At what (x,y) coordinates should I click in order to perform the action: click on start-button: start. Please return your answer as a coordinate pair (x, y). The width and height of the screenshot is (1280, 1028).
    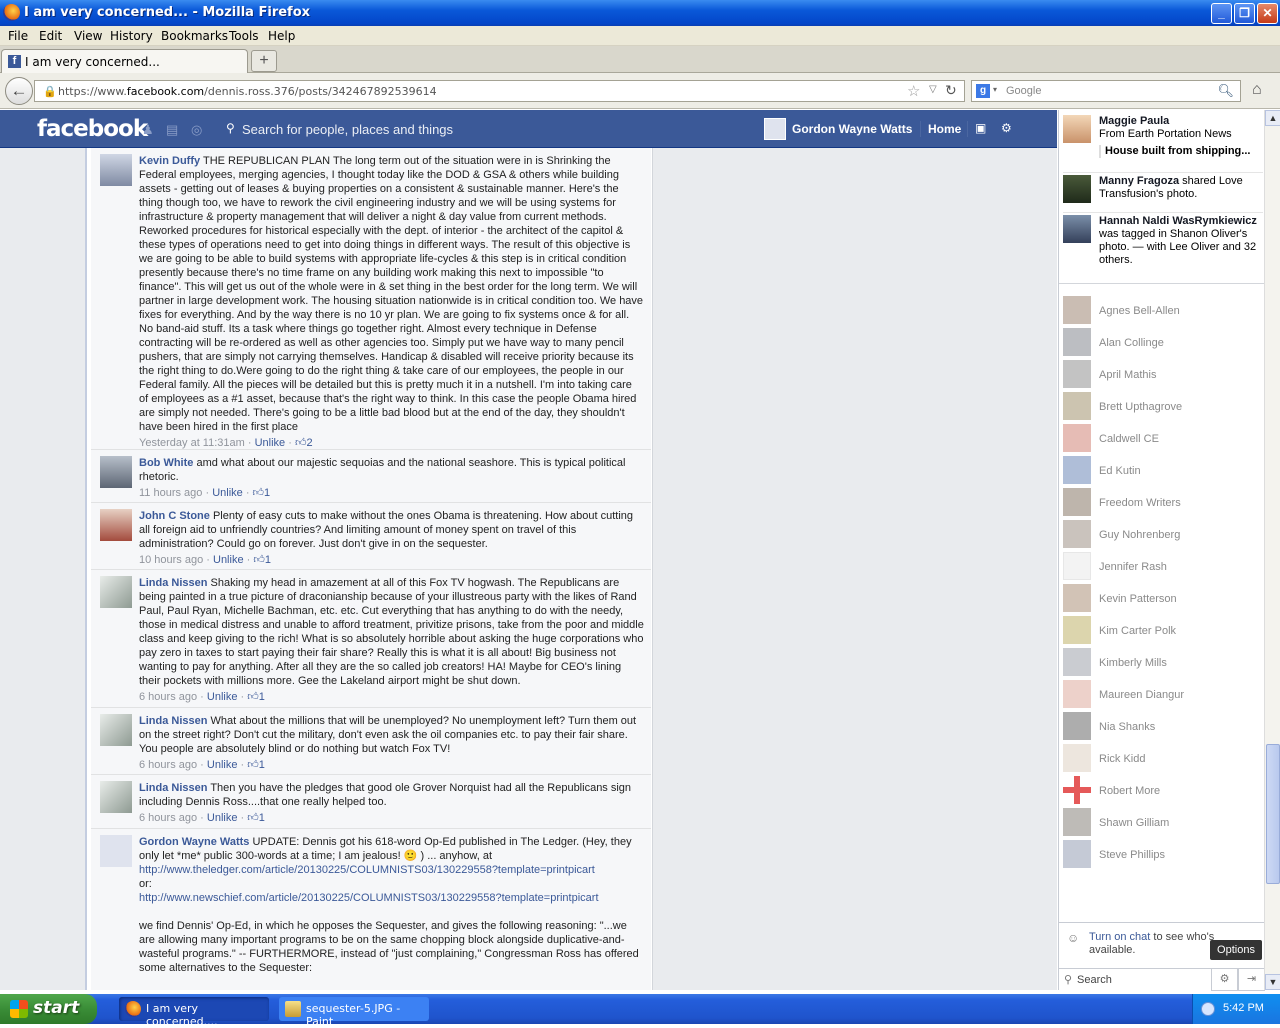
    Looking at the image, I should click on (48, 1009).